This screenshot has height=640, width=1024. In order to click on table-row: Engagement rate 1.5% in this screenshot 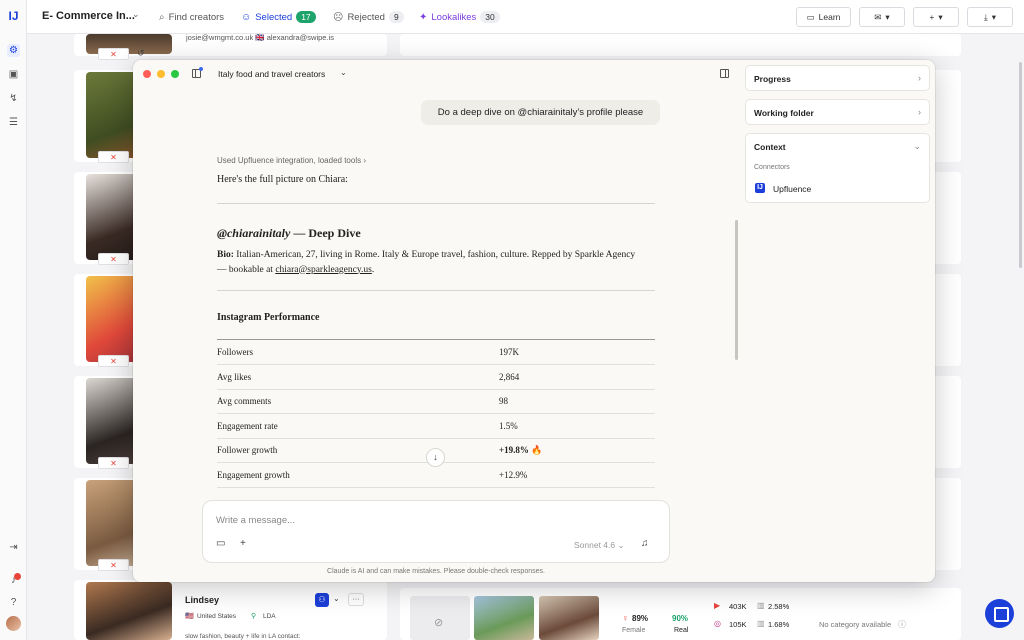, I will do `click(436, 426)`.